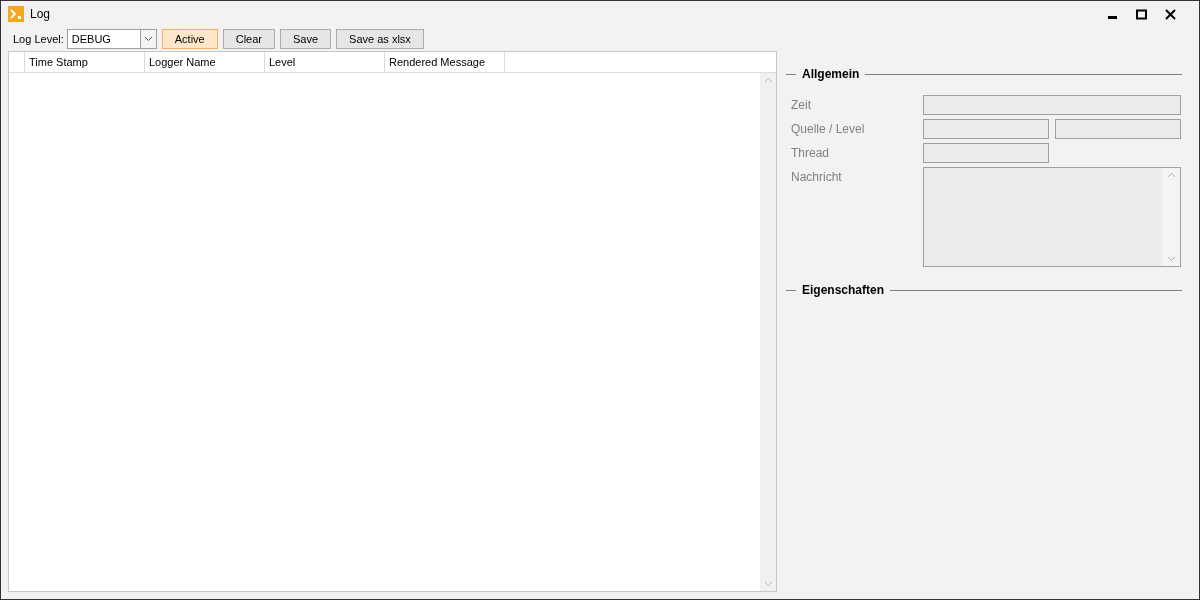  I want to click on toolbar-button: Save as xlsx, so click(380, 39).